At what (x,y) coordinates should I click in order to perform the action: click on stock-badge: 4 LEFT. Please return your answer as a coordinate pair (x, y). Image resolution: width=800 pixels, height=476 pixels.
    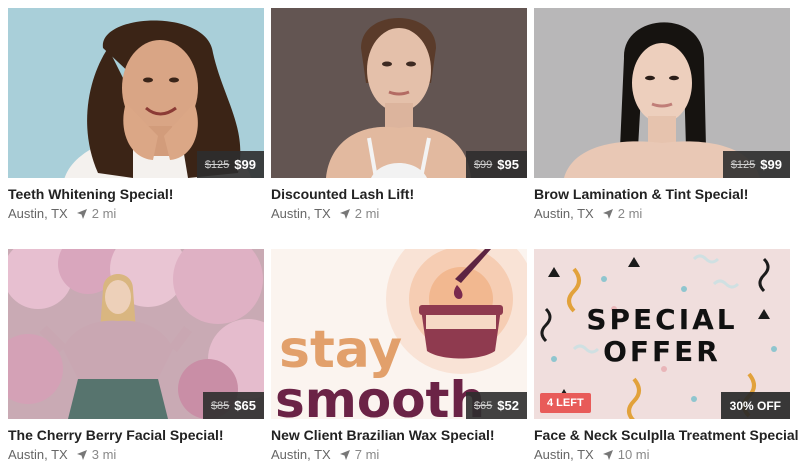
    Looking at the image, I should click on (565, 403).